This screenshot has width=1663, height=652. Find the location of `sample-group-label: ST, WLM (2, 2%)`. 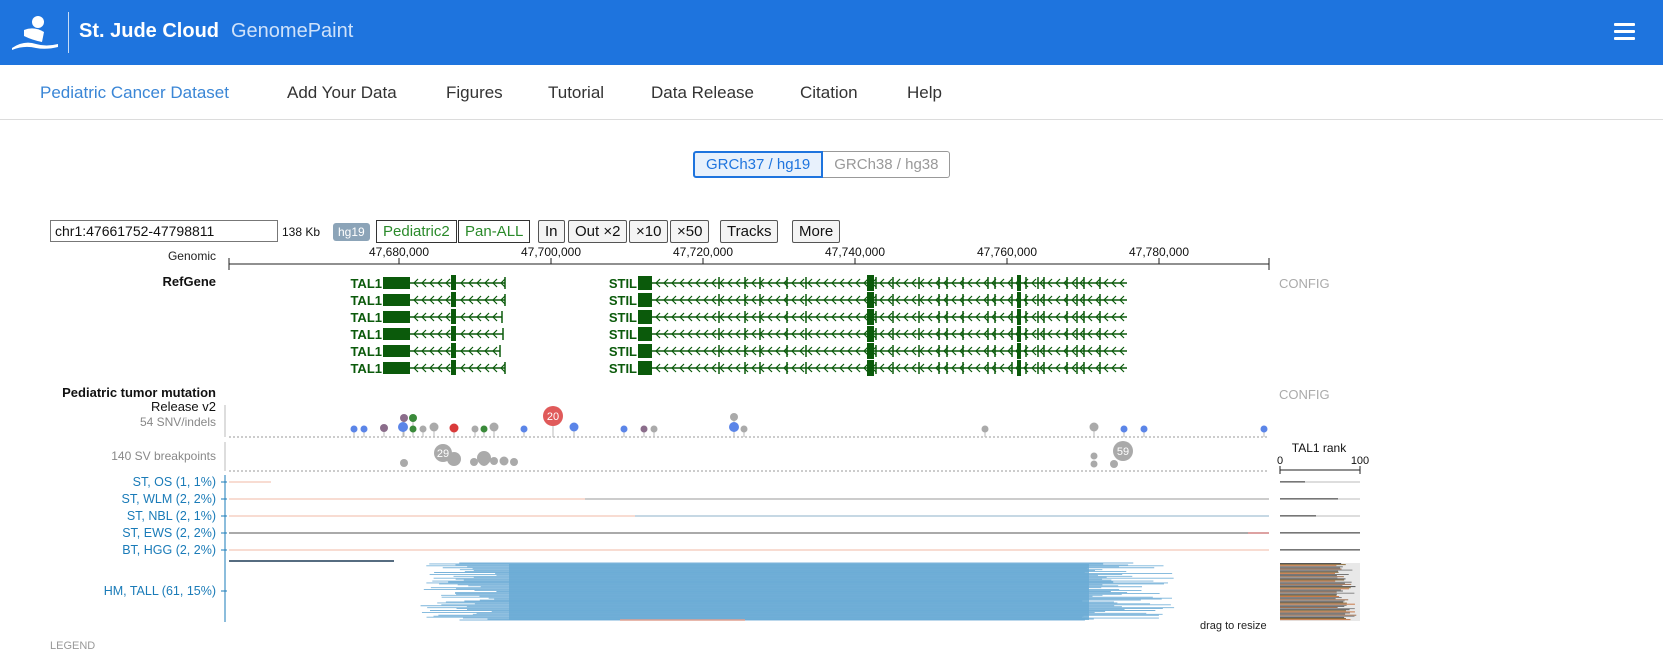

sample-group-label: ST, WLM (2, 2%) is located at coordinates (169, 499).